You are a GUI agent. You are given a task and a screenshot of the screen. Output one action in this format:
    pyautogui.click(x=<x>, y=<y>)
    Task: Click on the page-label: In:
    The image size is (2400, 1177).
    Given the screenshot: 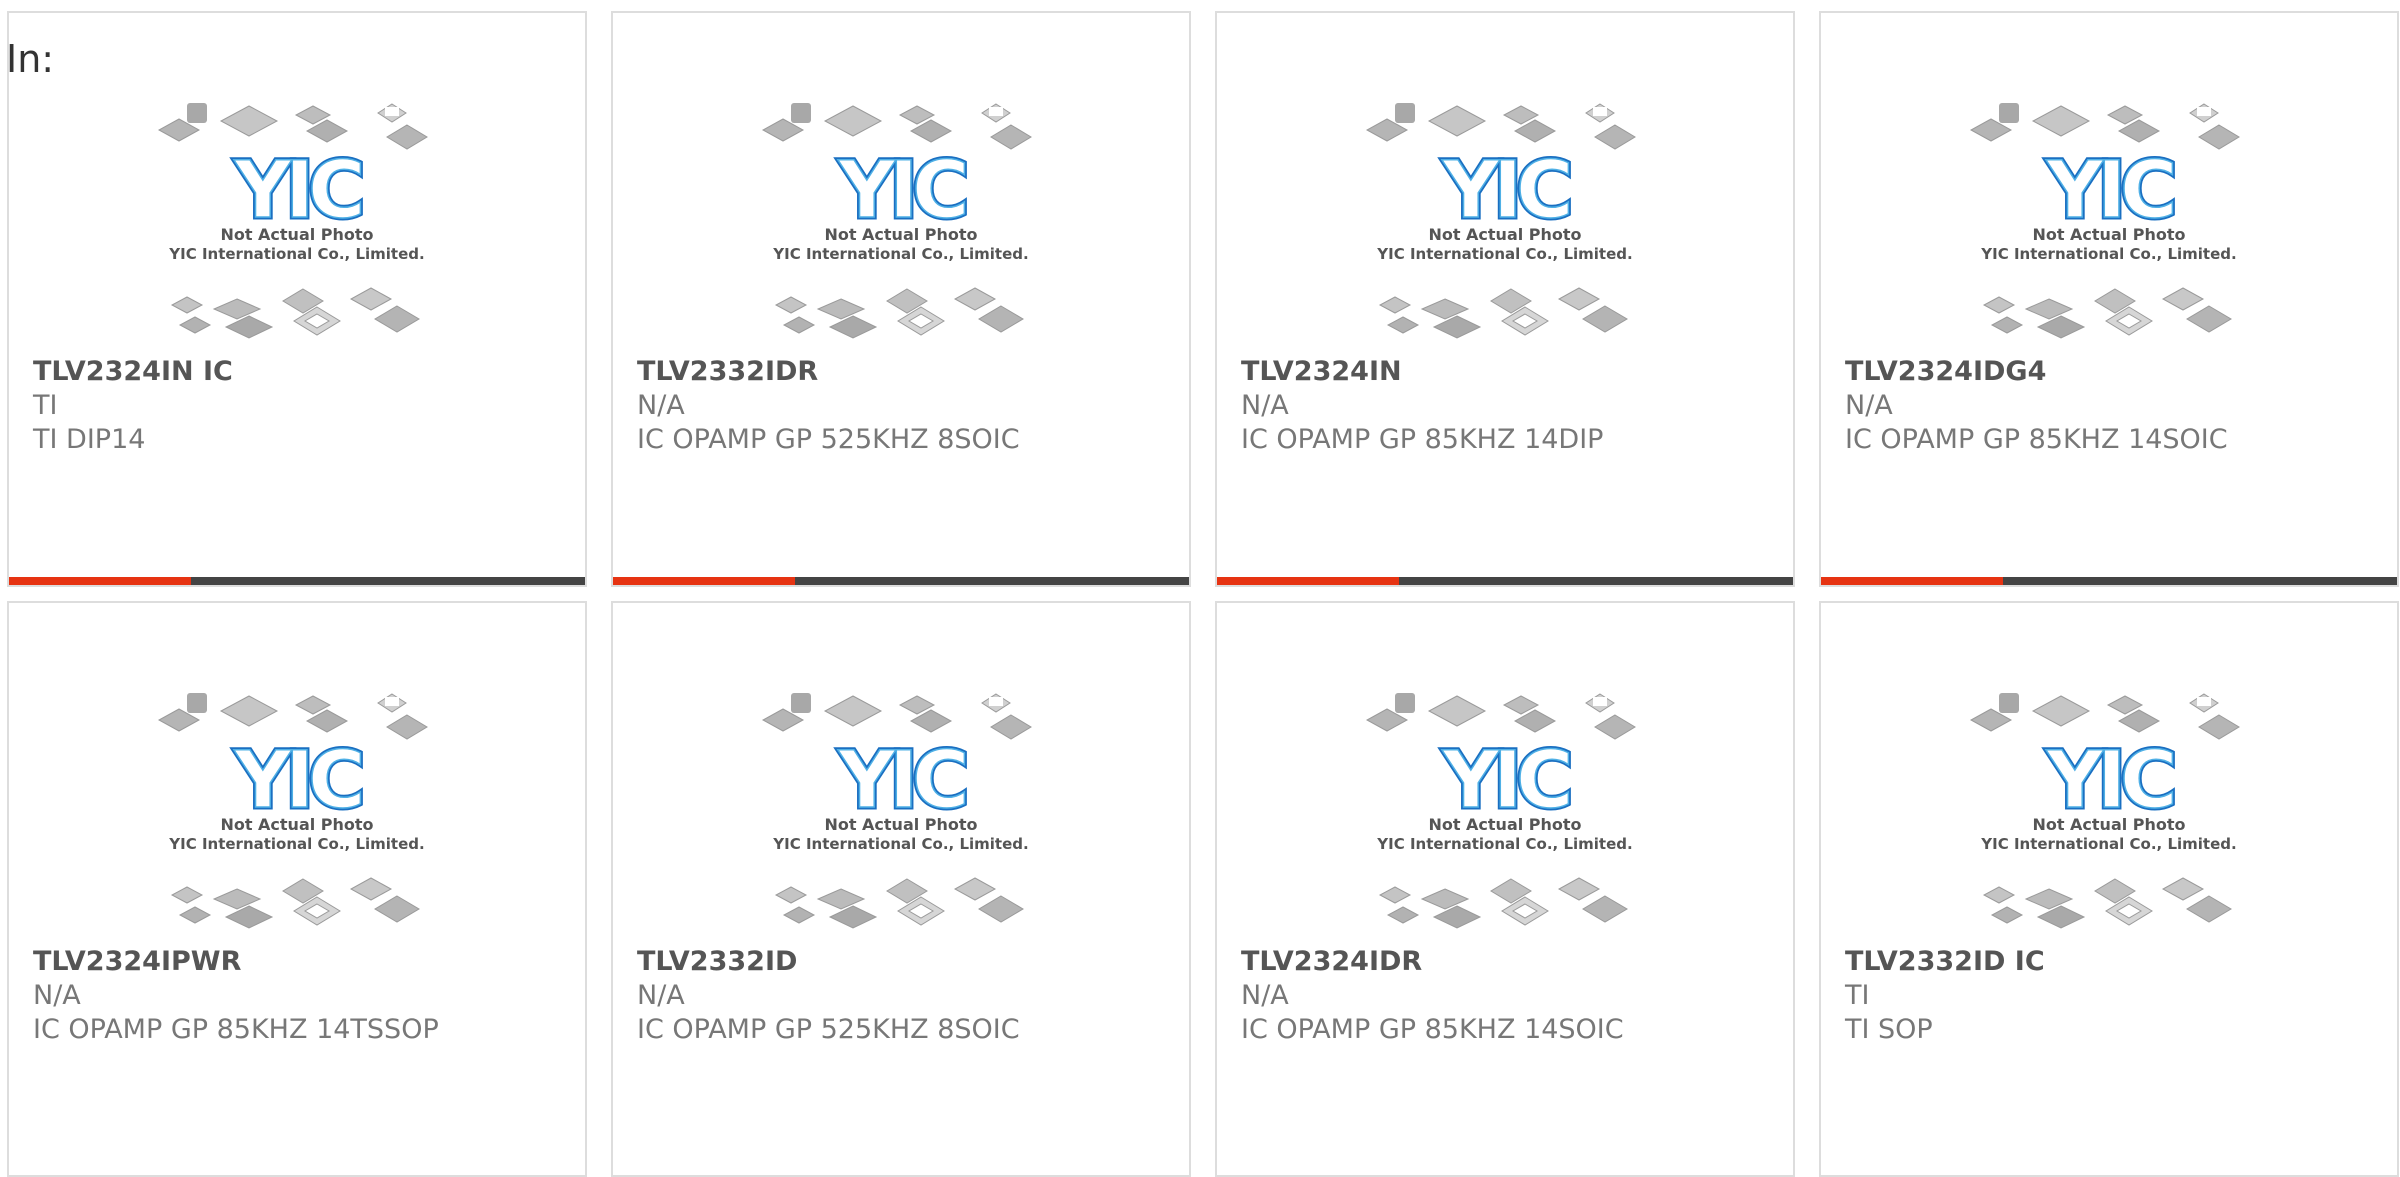 What is the action you would take?
    pyautogui.click(x=30, y=59)
    